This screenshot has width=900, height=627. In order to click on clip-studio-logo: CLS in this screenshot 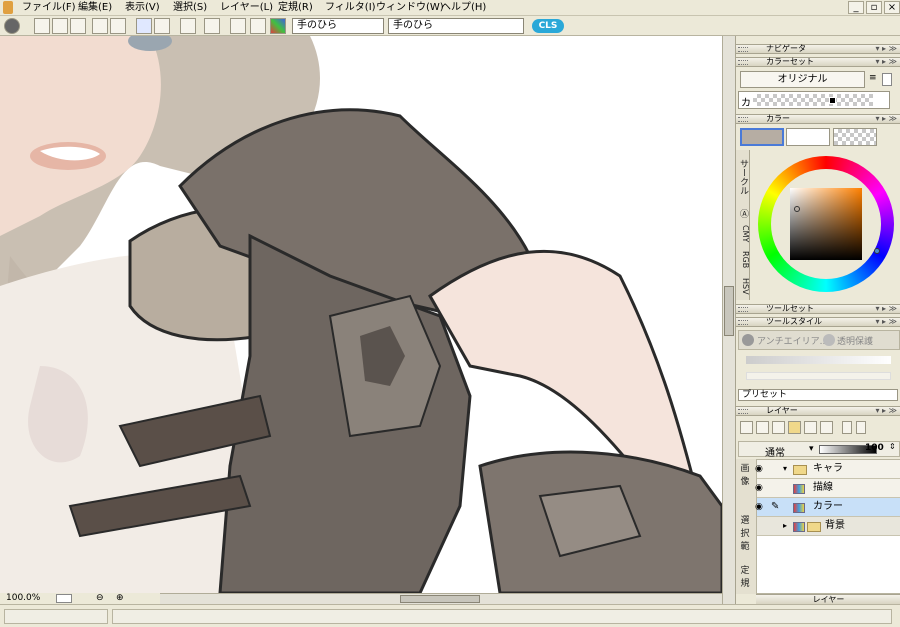, I will do `click(548, 26)`.